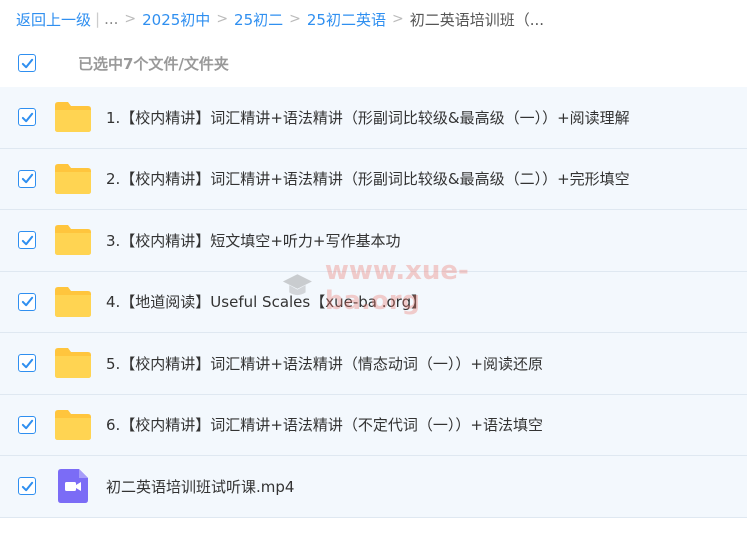  What do you see at coordinates (324, 363) in the screenshot?
I see `file-name: 5.【校内精讲】词汇精讲+语法精讲（情态动词（一））+阅读还原` at bounding box center [324, 363].